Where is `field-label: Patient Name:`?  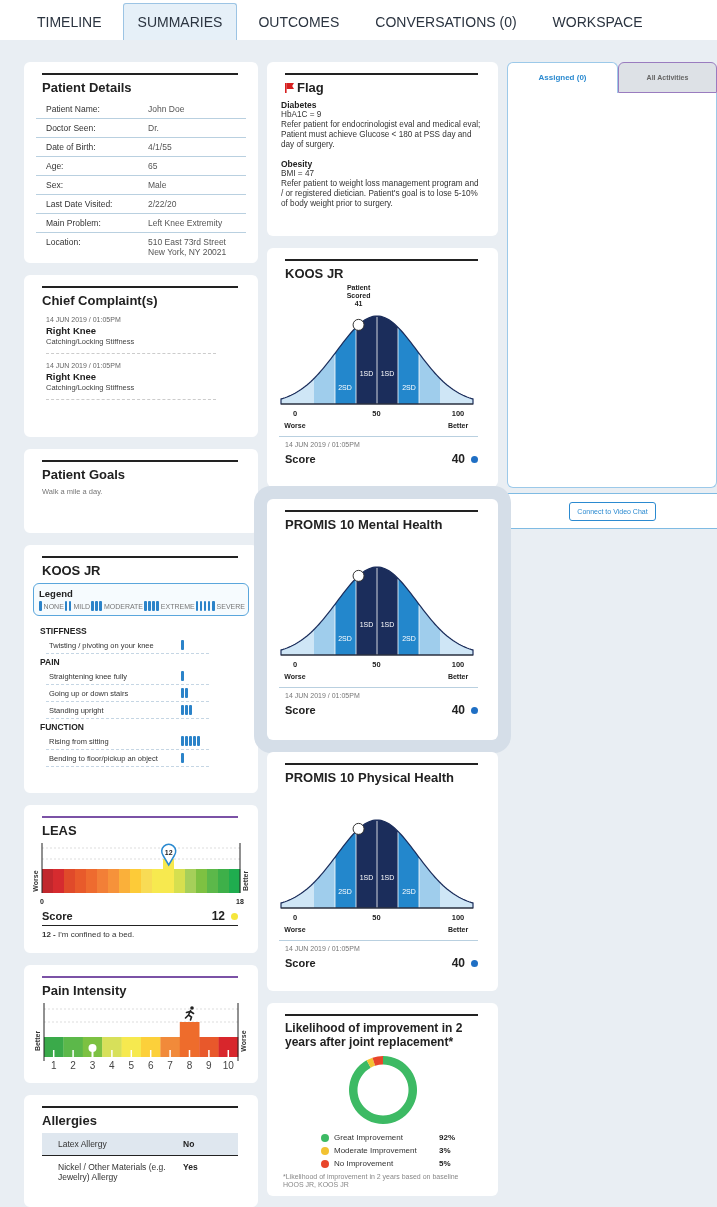
field-label: Patient Name: is located at coordinates (73, 109).